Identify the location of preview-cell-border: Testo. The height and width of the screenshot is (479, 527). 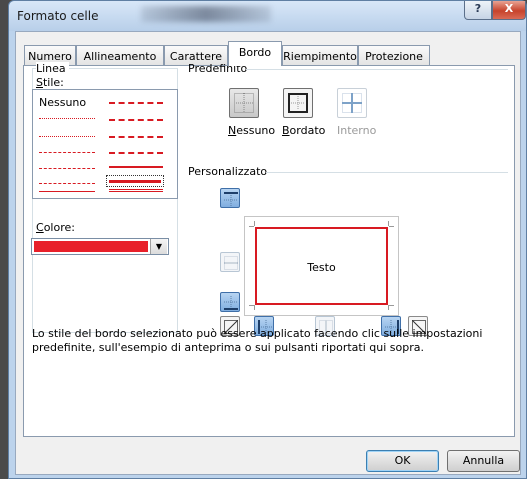
(321, 266).